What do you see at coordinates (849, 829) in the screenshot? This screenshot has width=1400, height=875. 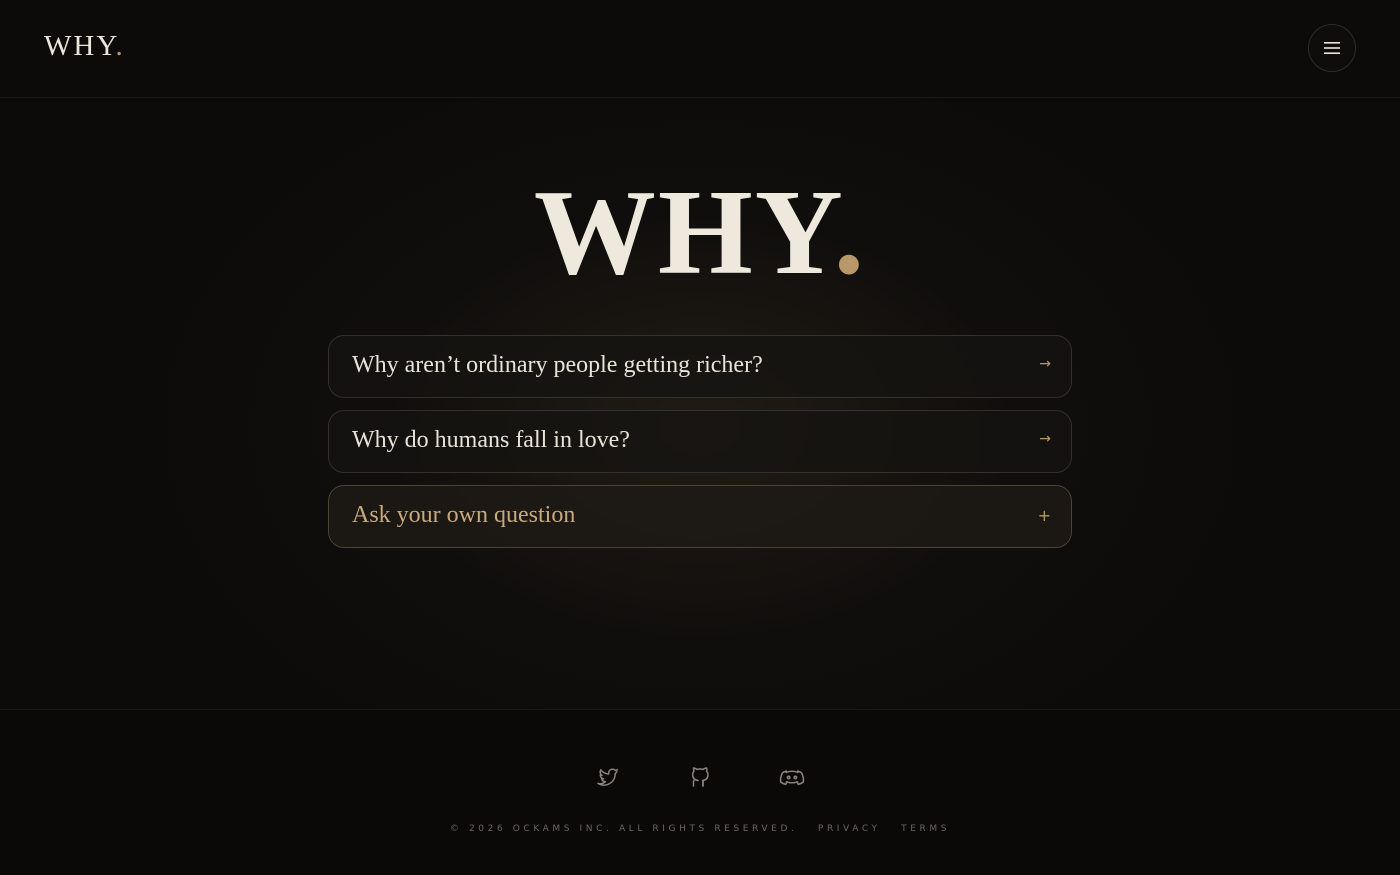 I see `privacy-link: PRIVACY` at bounding box center [849, 829].